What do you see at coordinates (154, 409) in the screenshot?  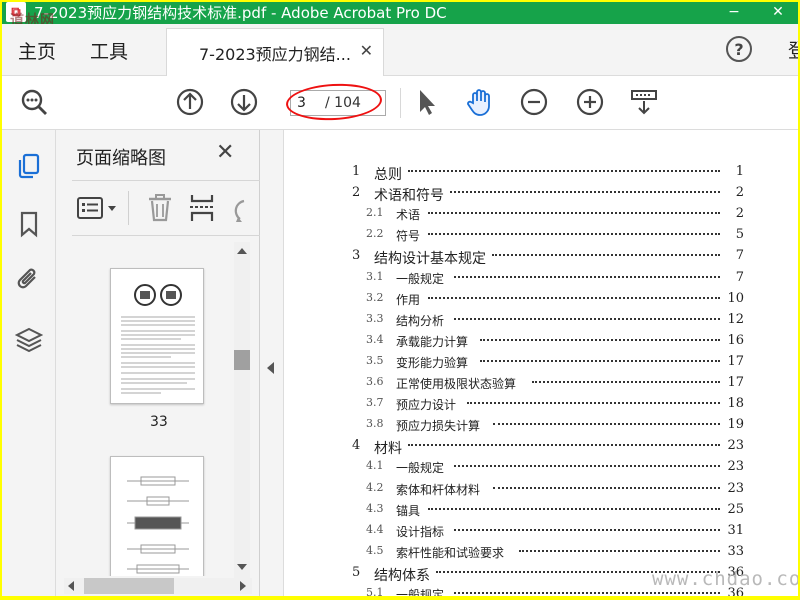 I see `thumbnail-list: 33` at bounding box center [154, 409].